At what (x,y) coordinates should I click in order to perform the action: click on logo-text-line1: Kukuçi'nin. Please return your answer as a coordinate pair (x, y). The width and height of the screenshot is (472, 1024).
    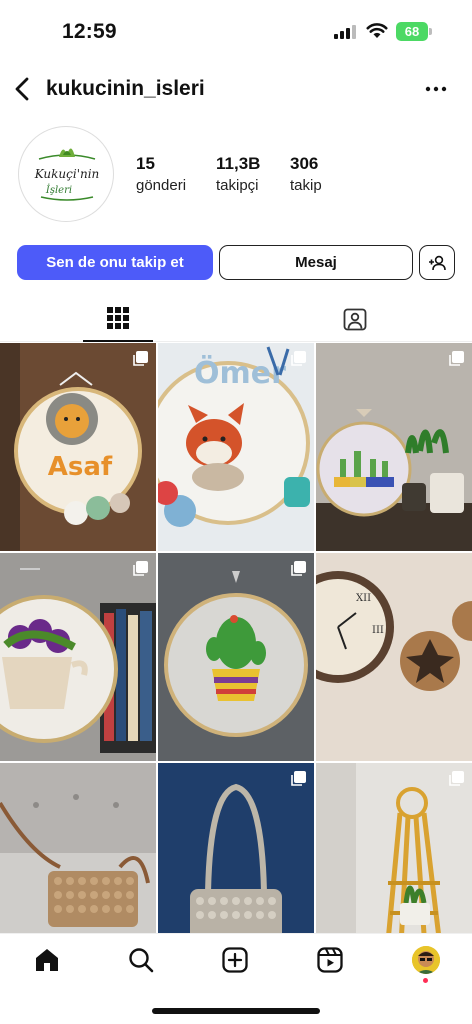
    Looking at the image, I should click on (67, 174).